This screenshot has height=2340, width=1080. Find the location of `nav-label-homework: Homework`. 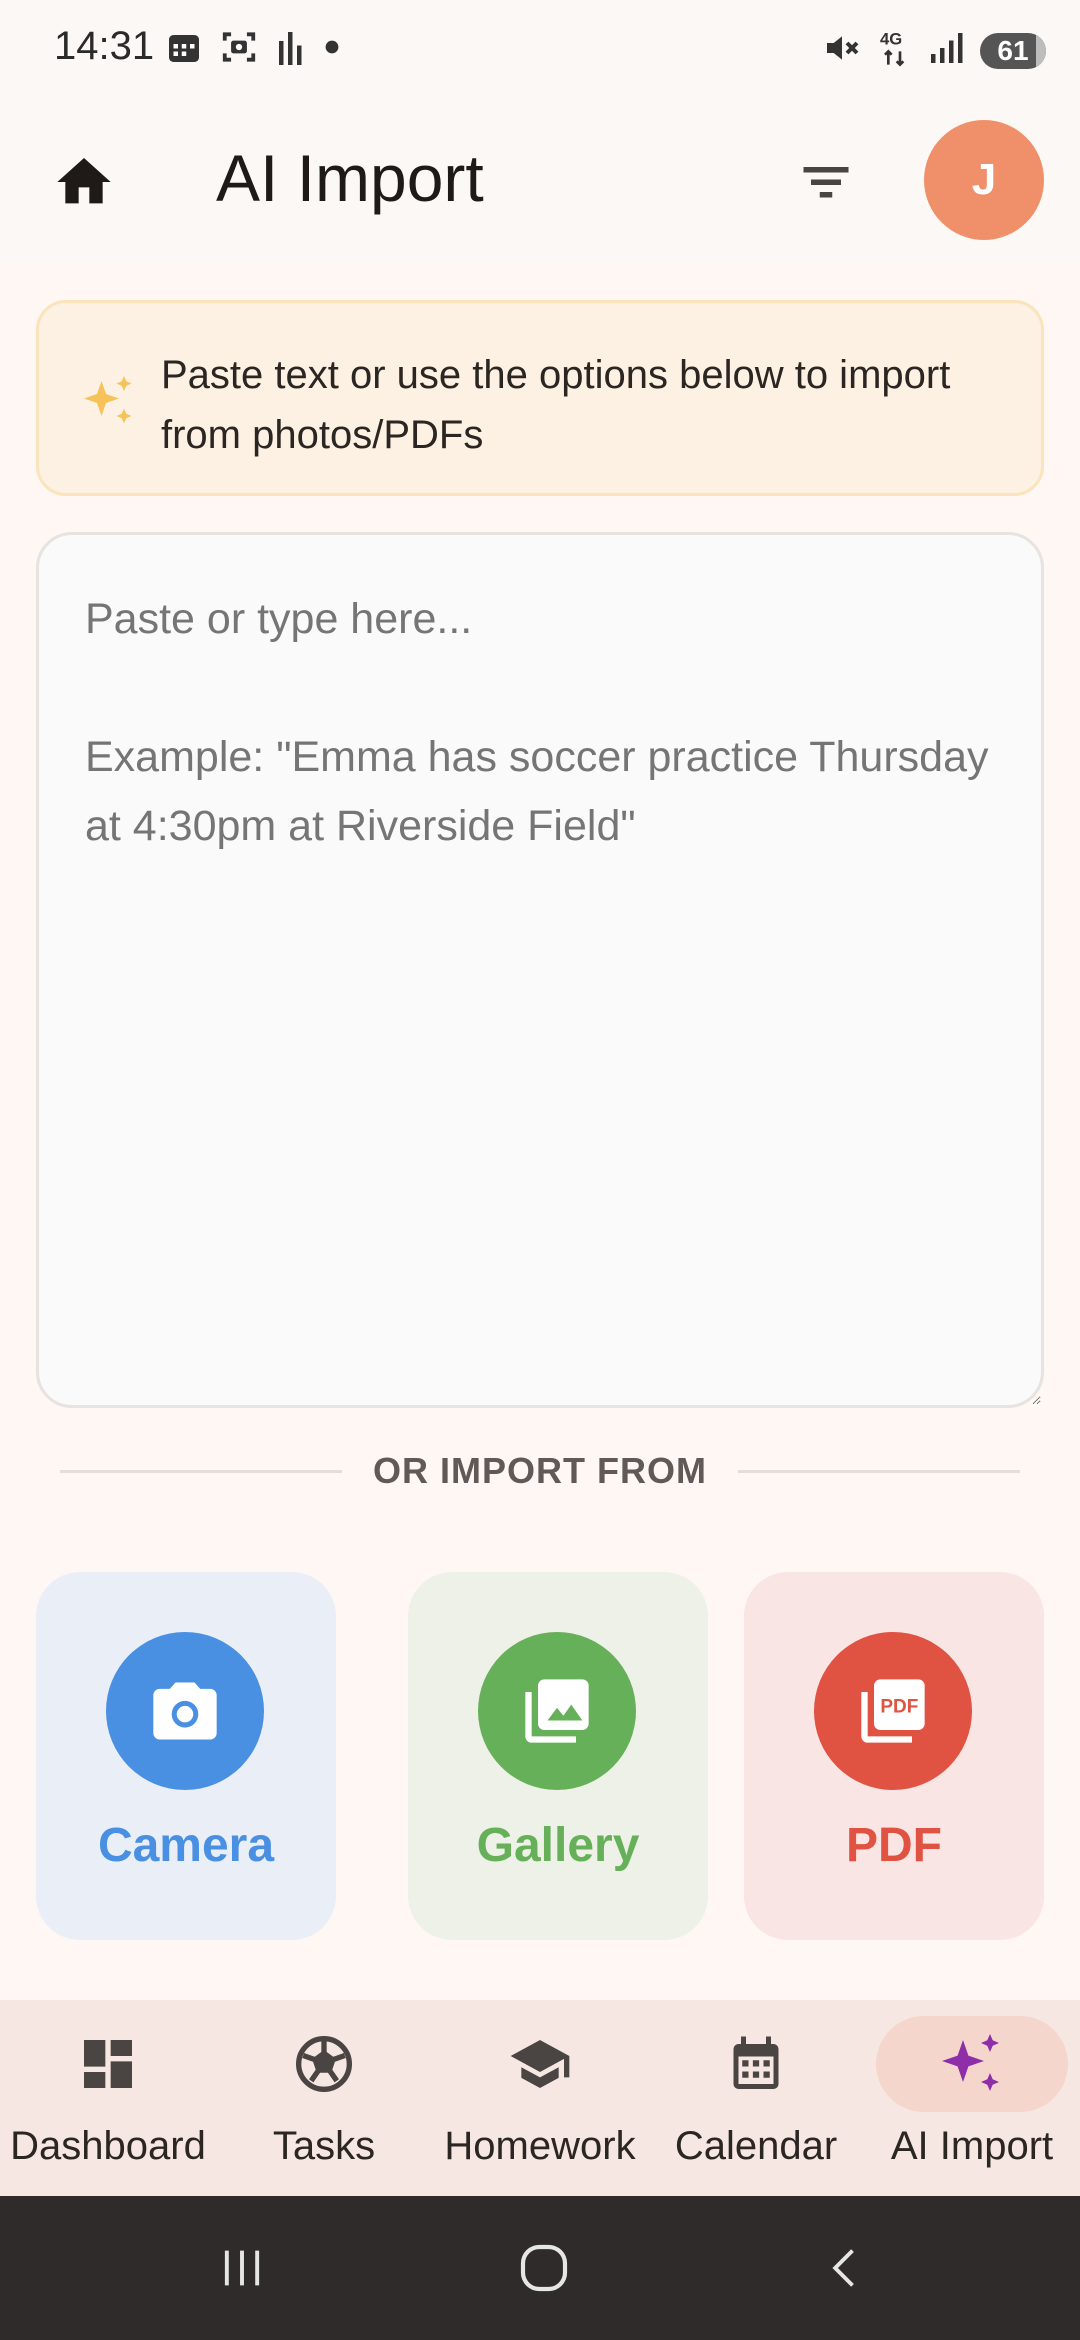

nav-label-homework: Homework is located at coordinates (540, 2146).